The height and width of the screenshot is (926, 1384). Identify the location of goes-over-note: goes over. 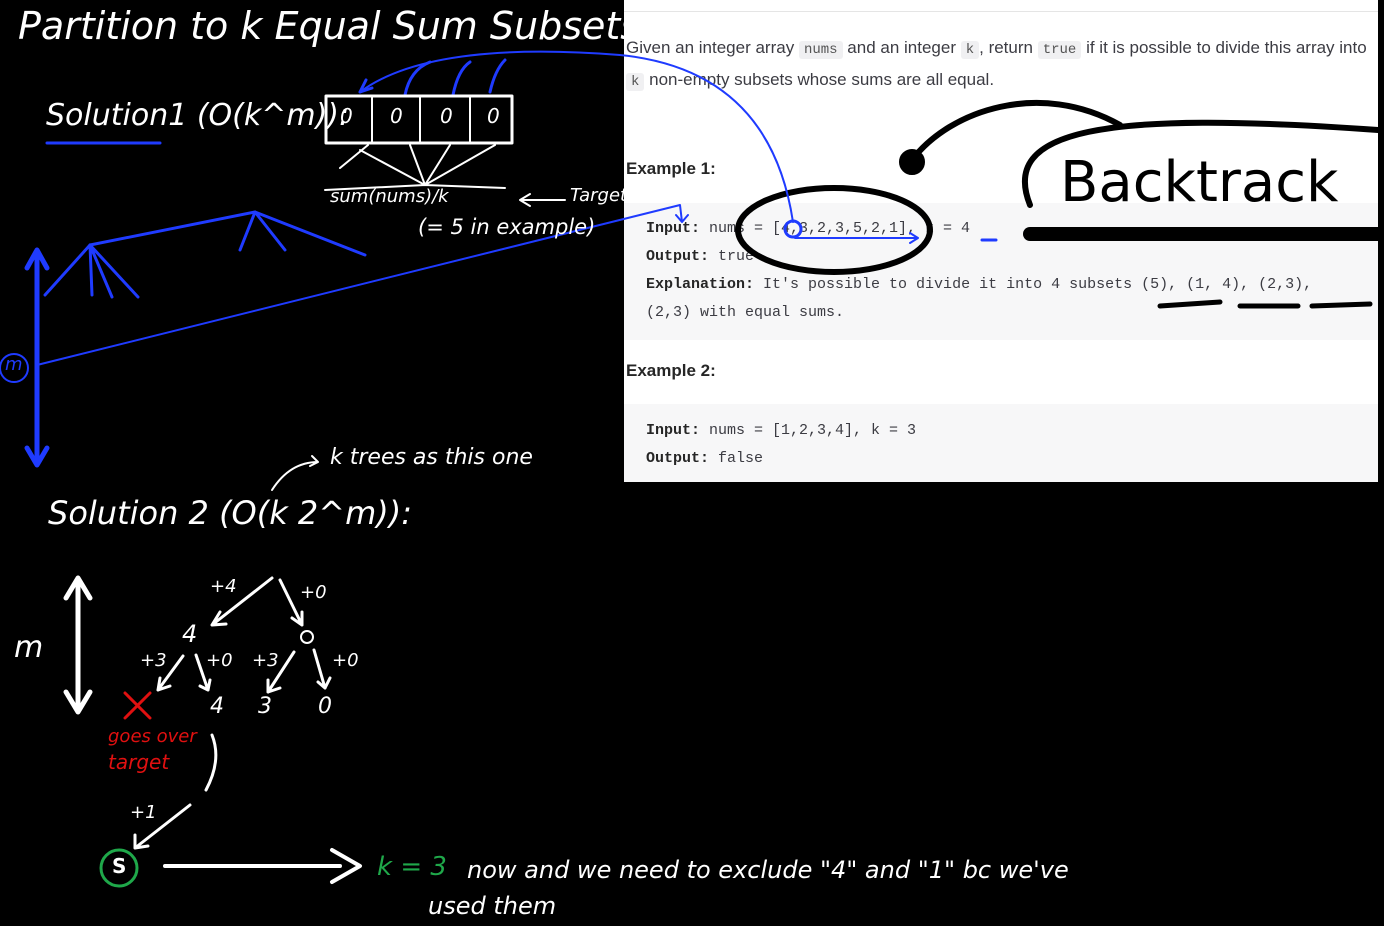
(152, 736).